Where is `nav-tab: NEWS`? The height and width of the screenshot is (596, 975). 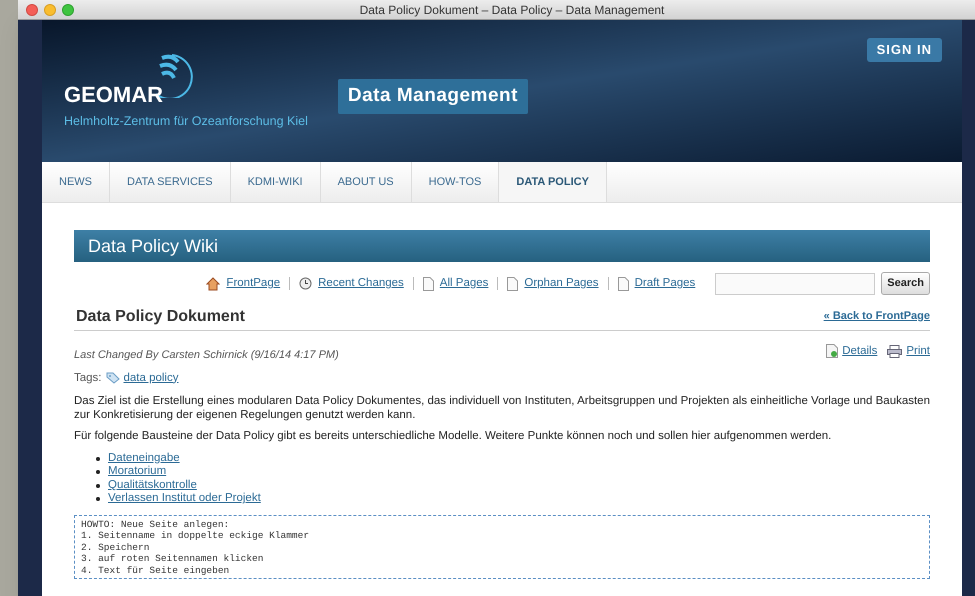
nav-tab: NEWS is located at coordinates (76, 182).